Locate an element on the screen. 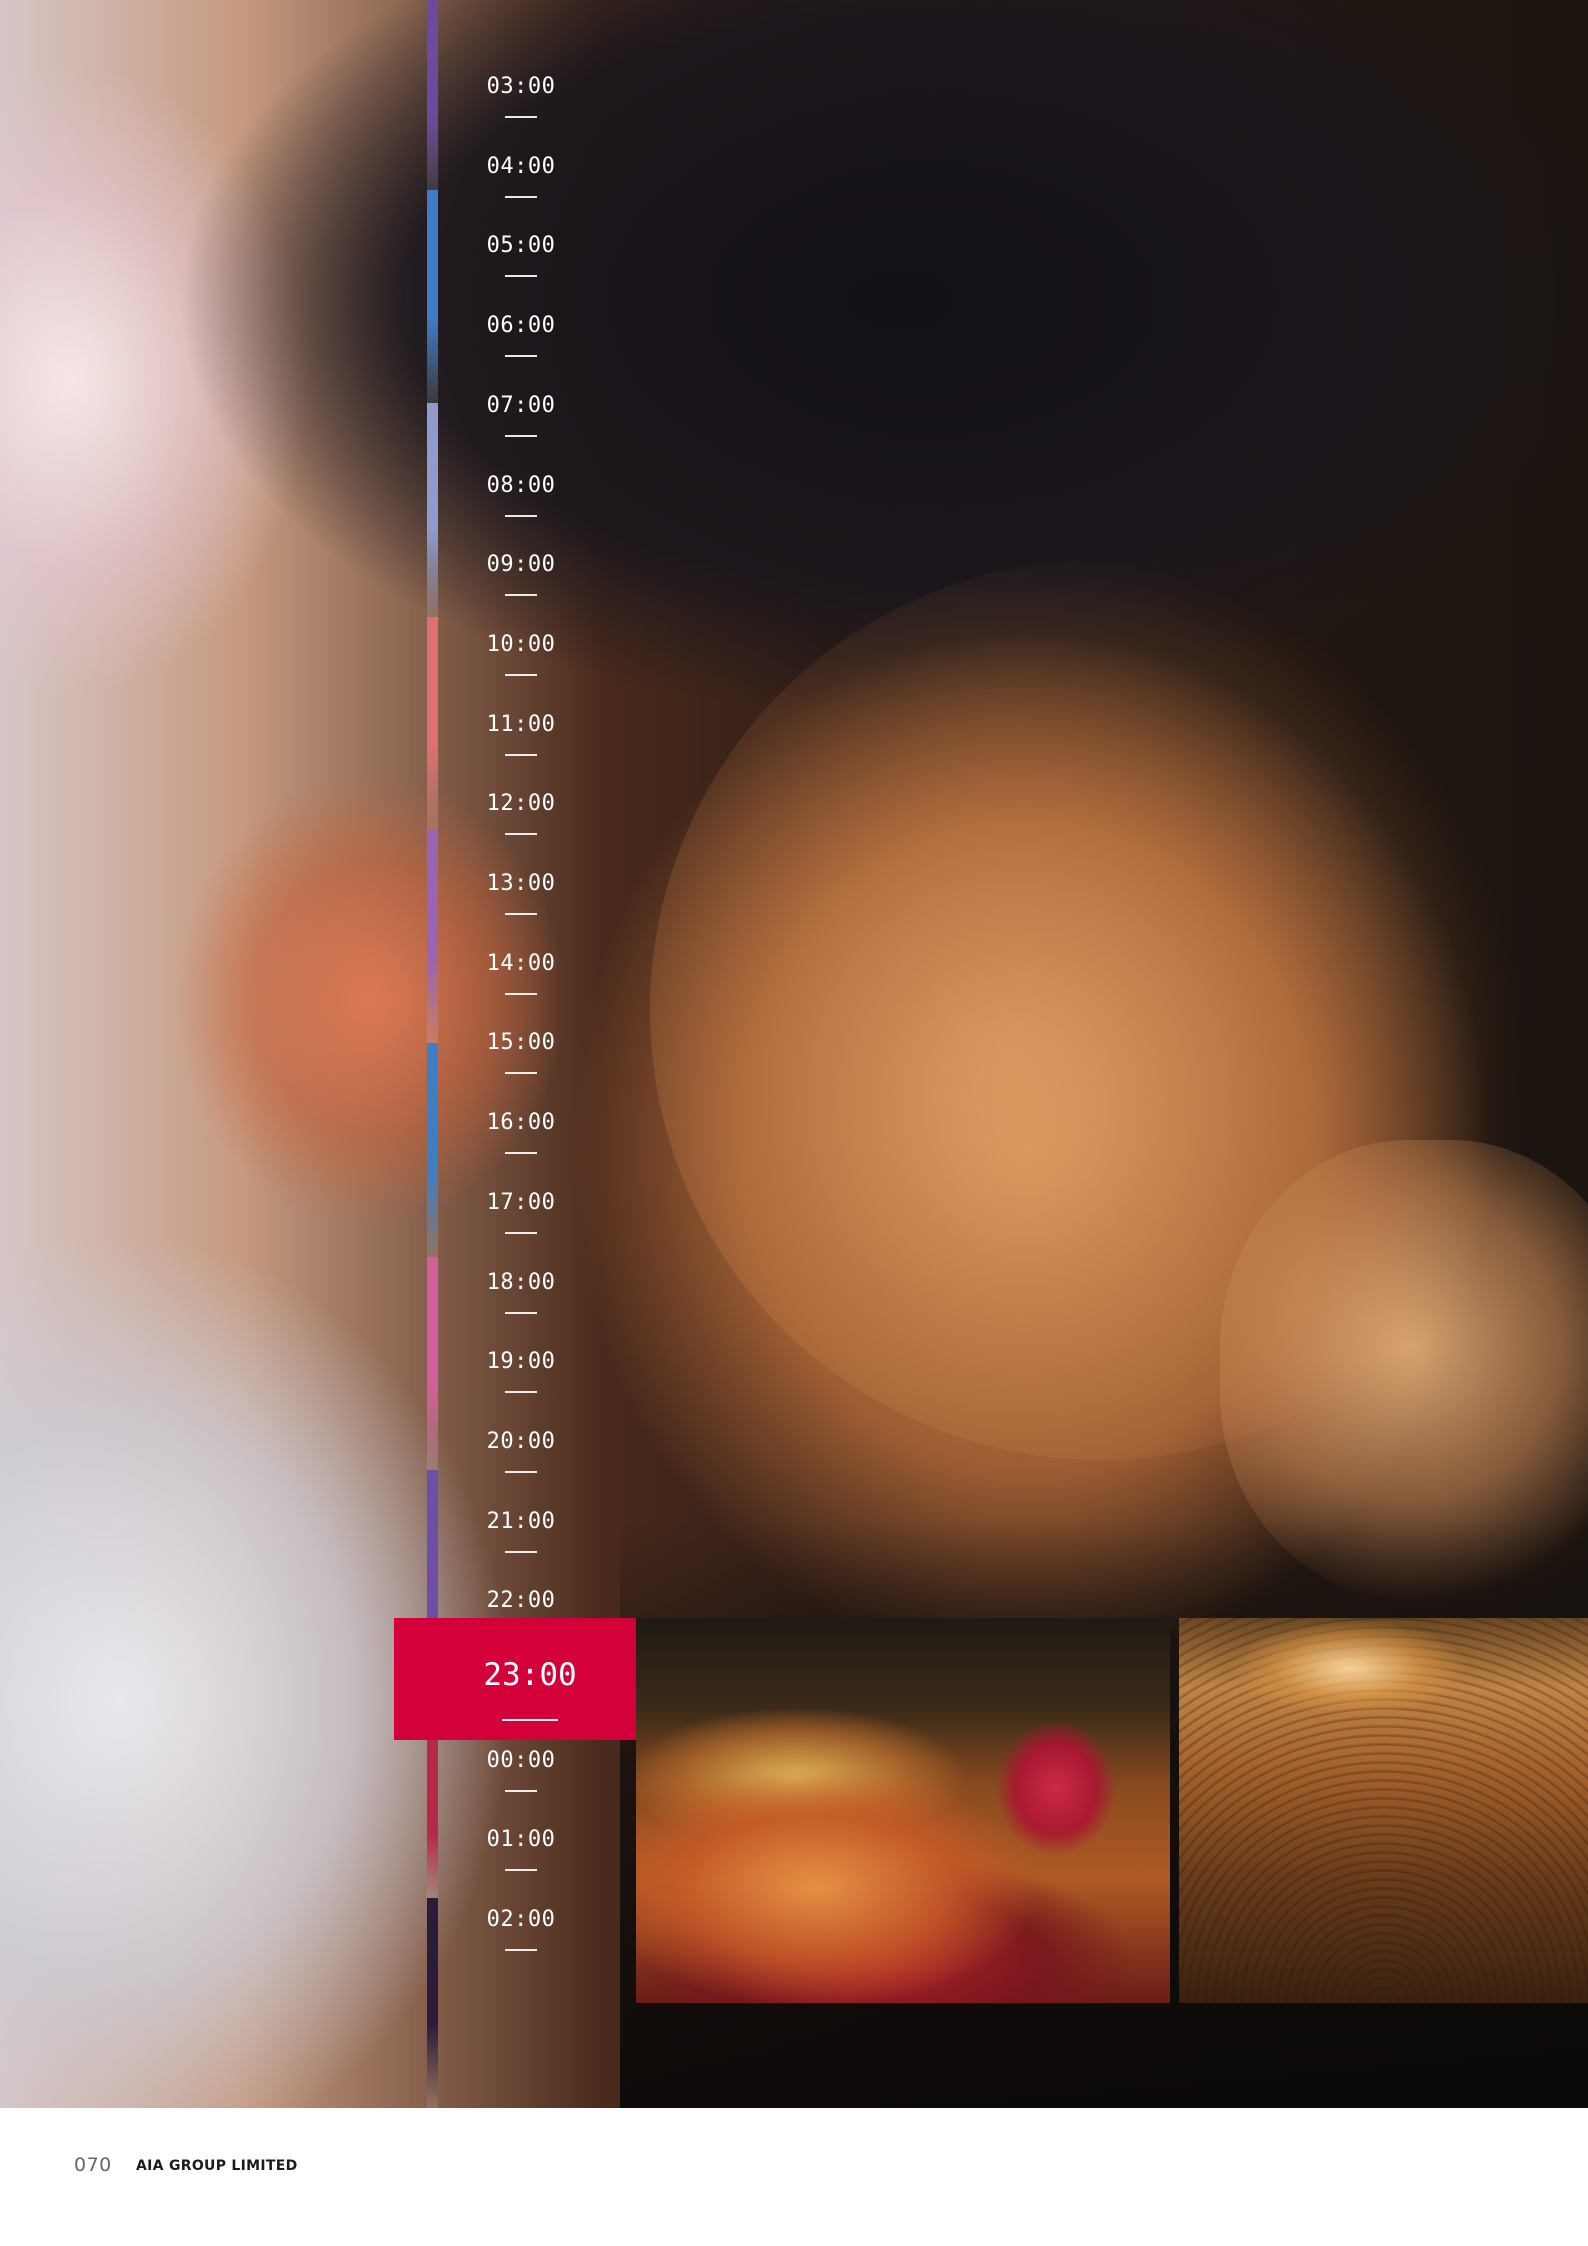 The image size is (1588, 2246). timeline-hour: 21:00 is located at coordinates (521, 1530).